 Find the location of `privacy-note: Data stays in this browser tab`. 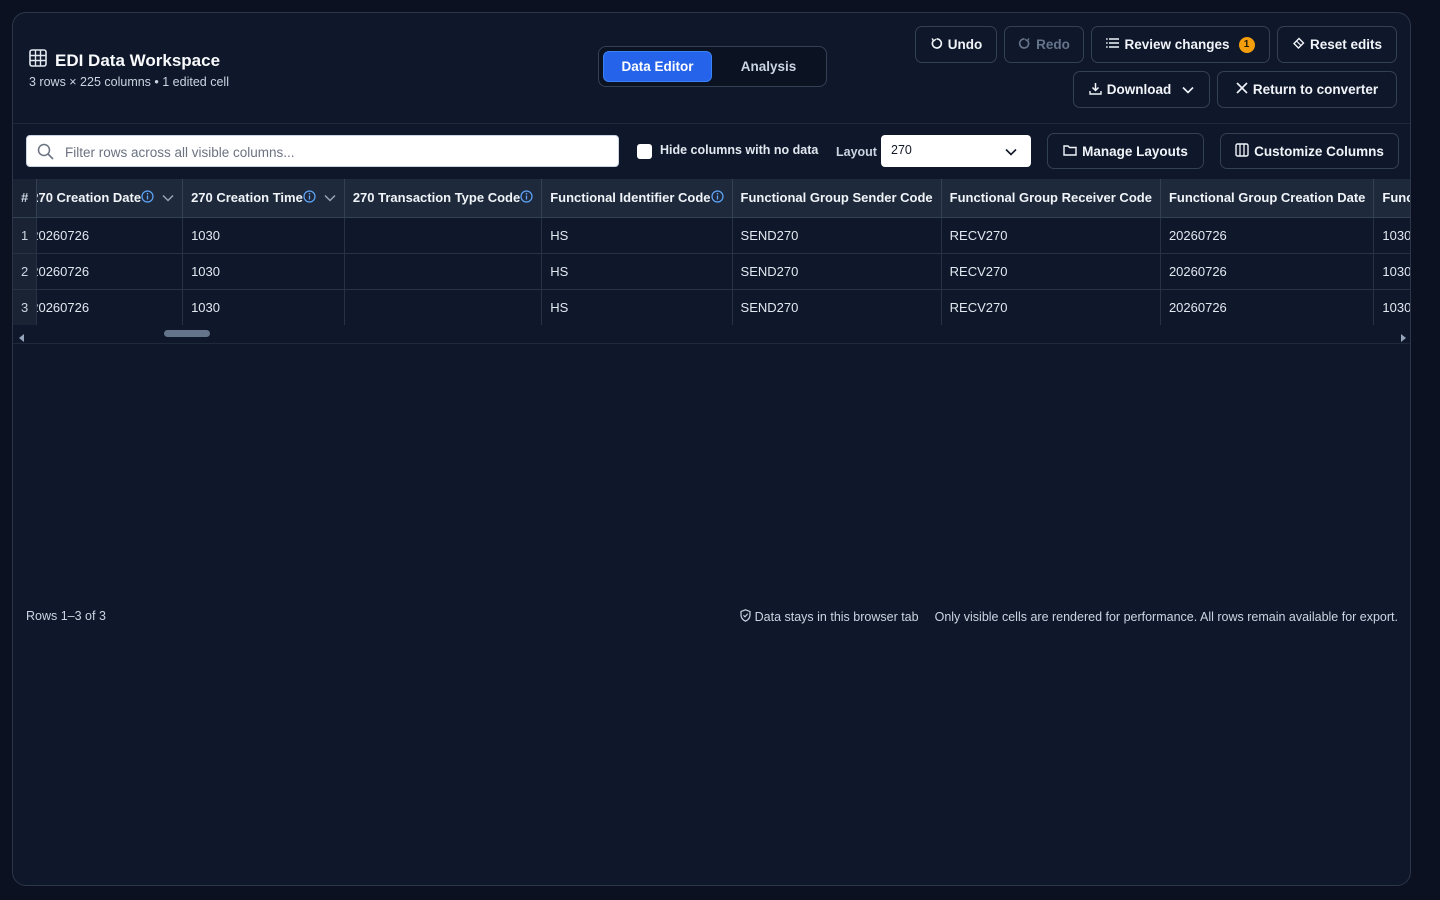

privacy-note: Data stays in this browser tab is located at coordinates (829, 617).